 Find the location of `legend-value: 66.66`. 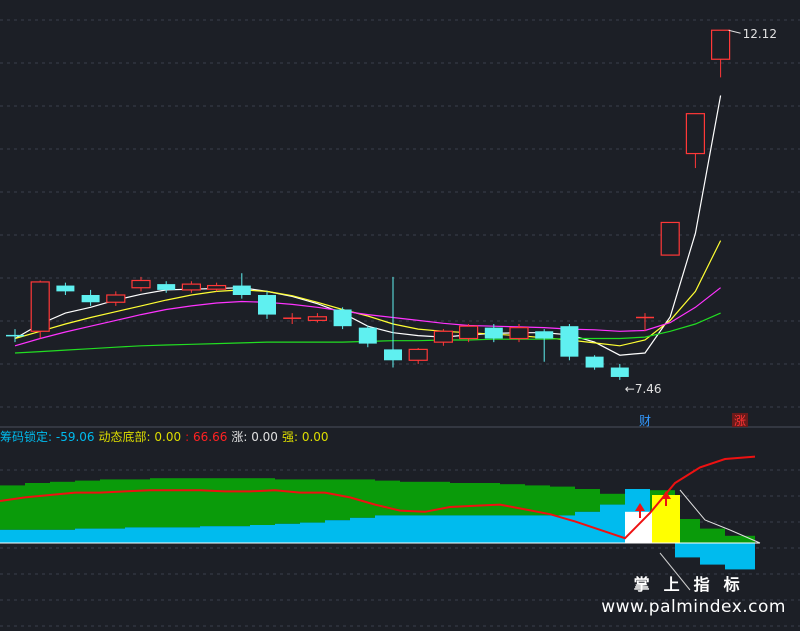

legend-value: 66.66 is located at coordinates (208, 437).